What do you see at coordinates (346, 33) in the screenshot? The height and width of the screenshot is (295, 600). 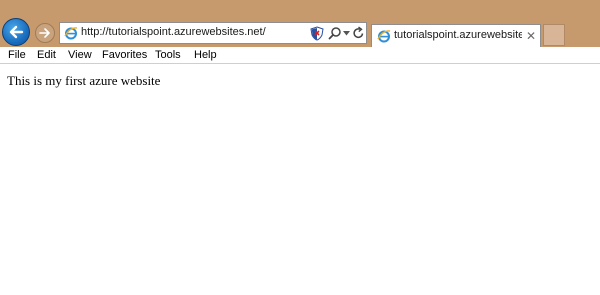 I see `chevron-down-icon` at bounding box center [346, 33].